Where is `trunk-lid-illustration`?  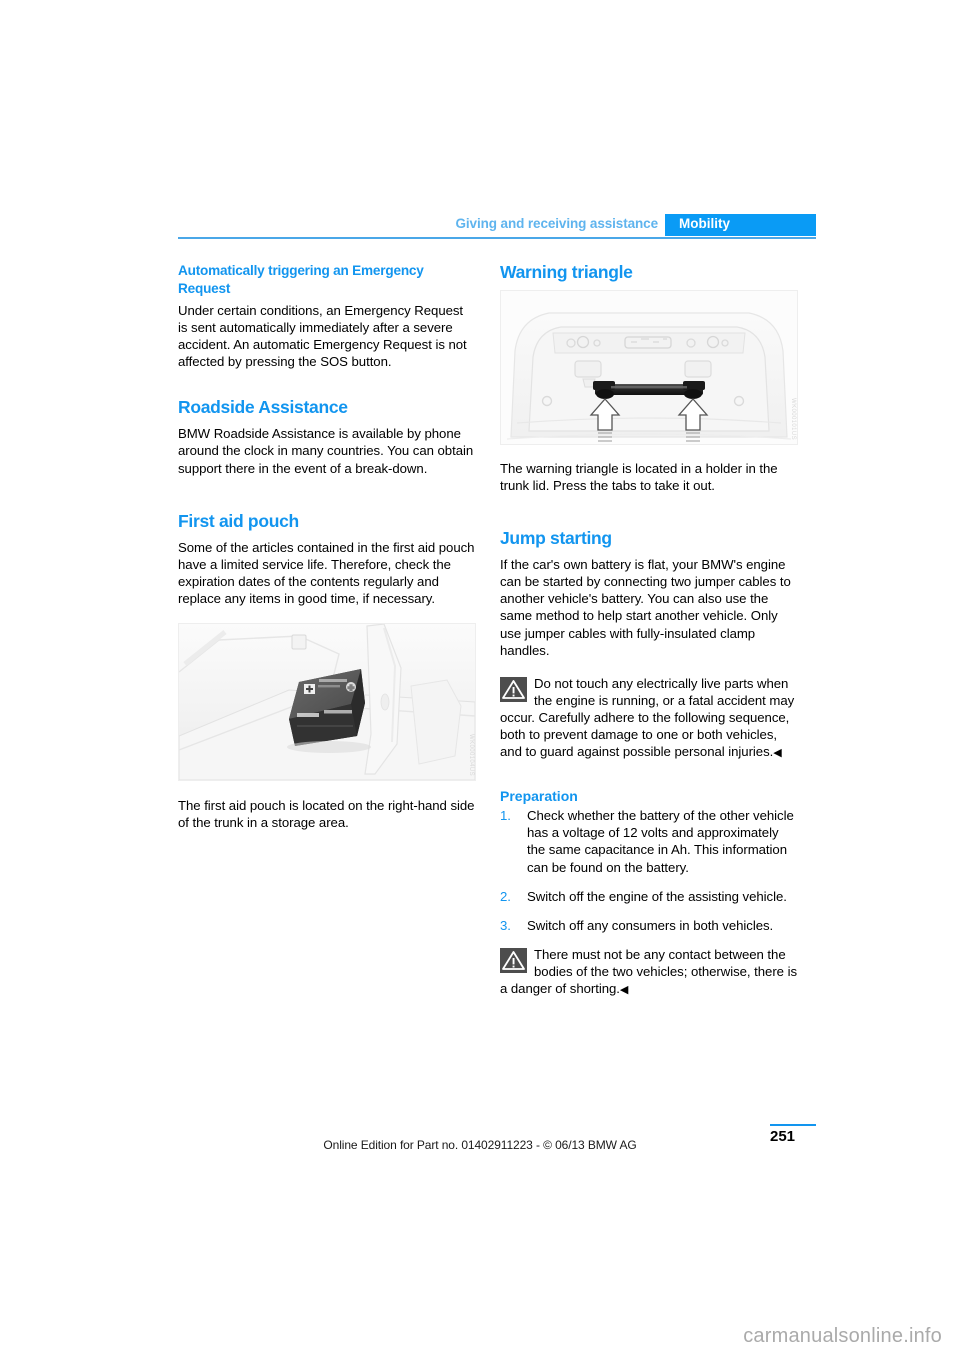
trunk-lid-illustration is located at coordinates (649, 367).